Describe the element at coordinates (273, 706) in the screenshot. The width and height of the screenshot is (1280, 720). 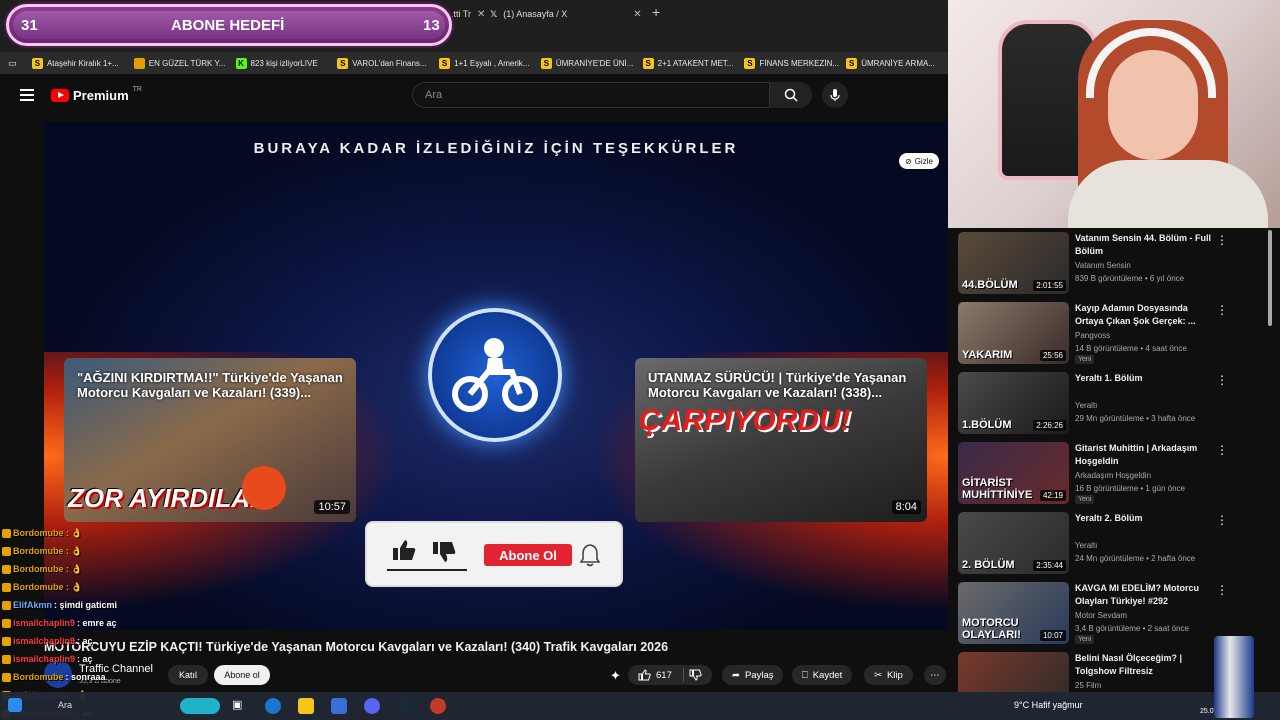
I see `edge-icon` at that location.